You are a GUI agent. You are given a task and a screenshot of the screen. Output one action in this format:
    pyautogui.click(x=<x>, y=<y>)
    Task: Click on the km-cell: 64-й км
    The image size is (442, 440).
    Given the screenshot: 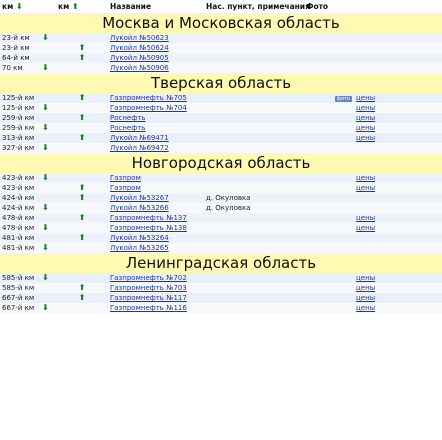 What is the action you would take?
    pyautogui.click(x=20, y=58)
    